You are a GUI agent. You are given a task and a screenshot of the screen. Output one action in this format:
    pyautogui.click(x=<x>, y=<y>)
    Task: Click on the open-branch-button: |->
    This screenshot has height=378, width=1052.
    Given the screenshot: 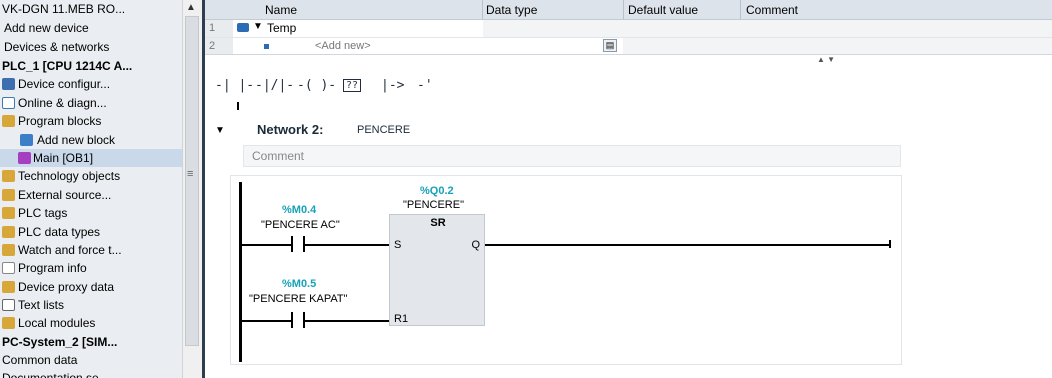 What is the action you would take?
    pyautogui.click(x=392, y=85)
    